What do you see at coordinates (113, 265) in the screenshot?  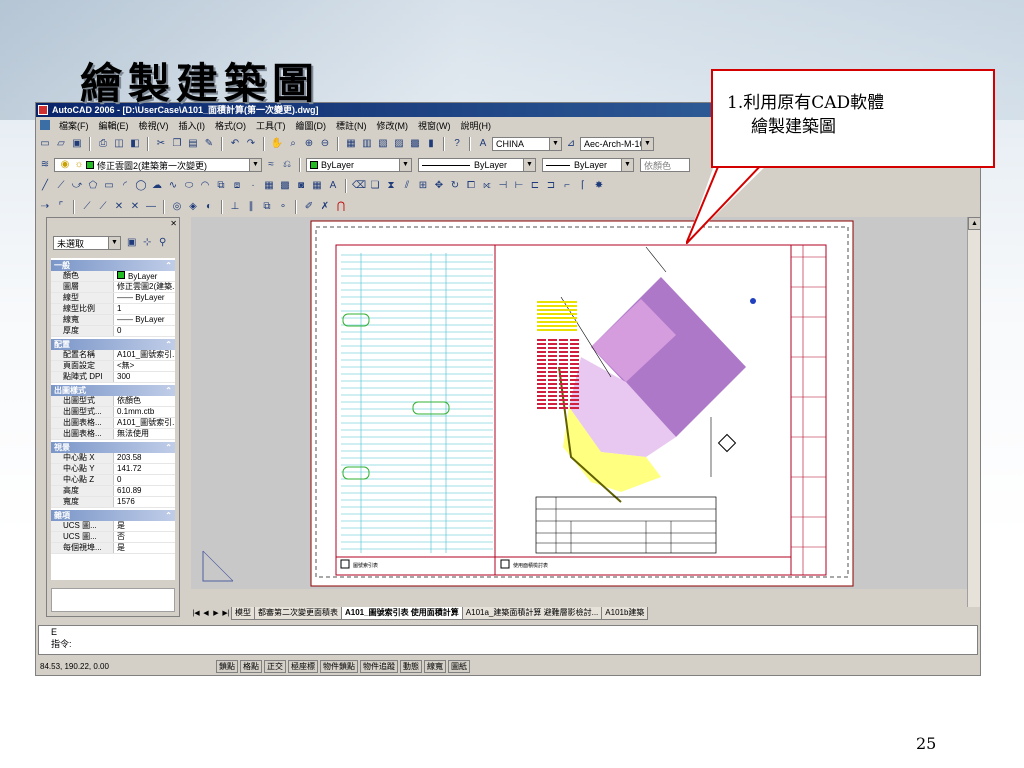 I see `property-section-header: 一般 ⌃` at bounding box center [113, 265].